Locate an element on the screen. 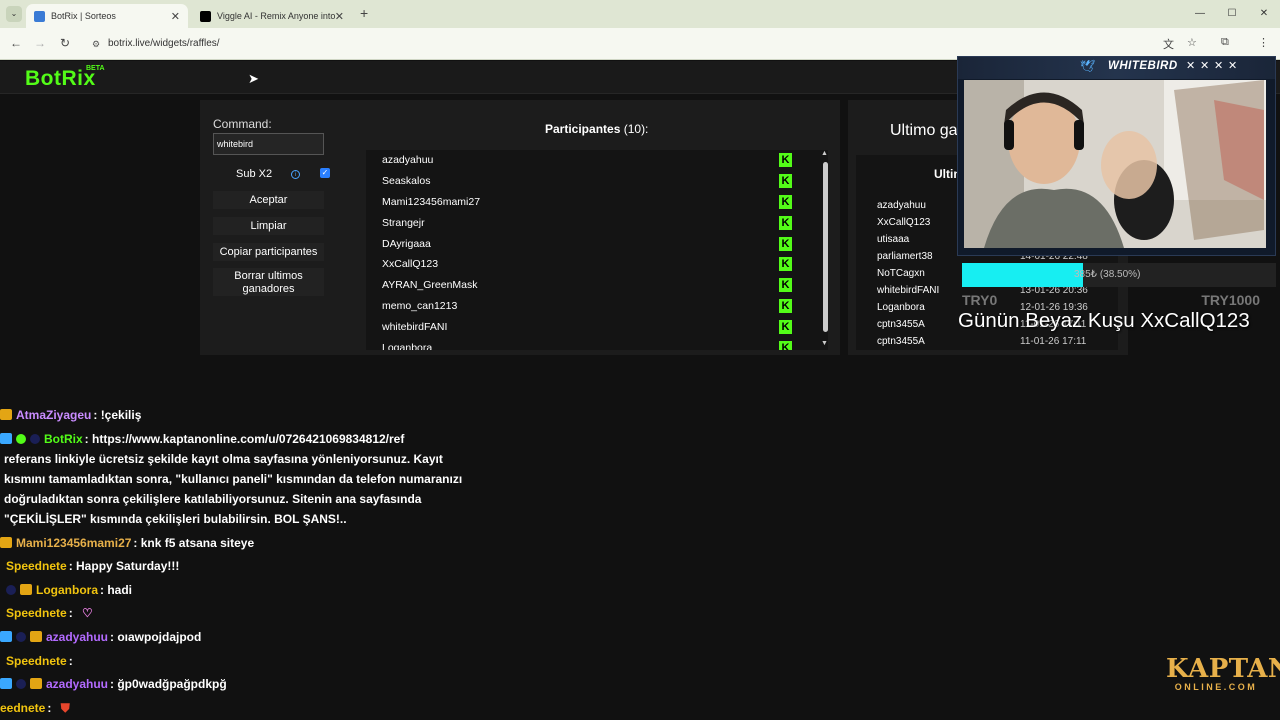 Image resolution: width=1280 pixels, height=720 pixels. sub-x2-checkbox: ✓ is located at coordinates (325, 173).